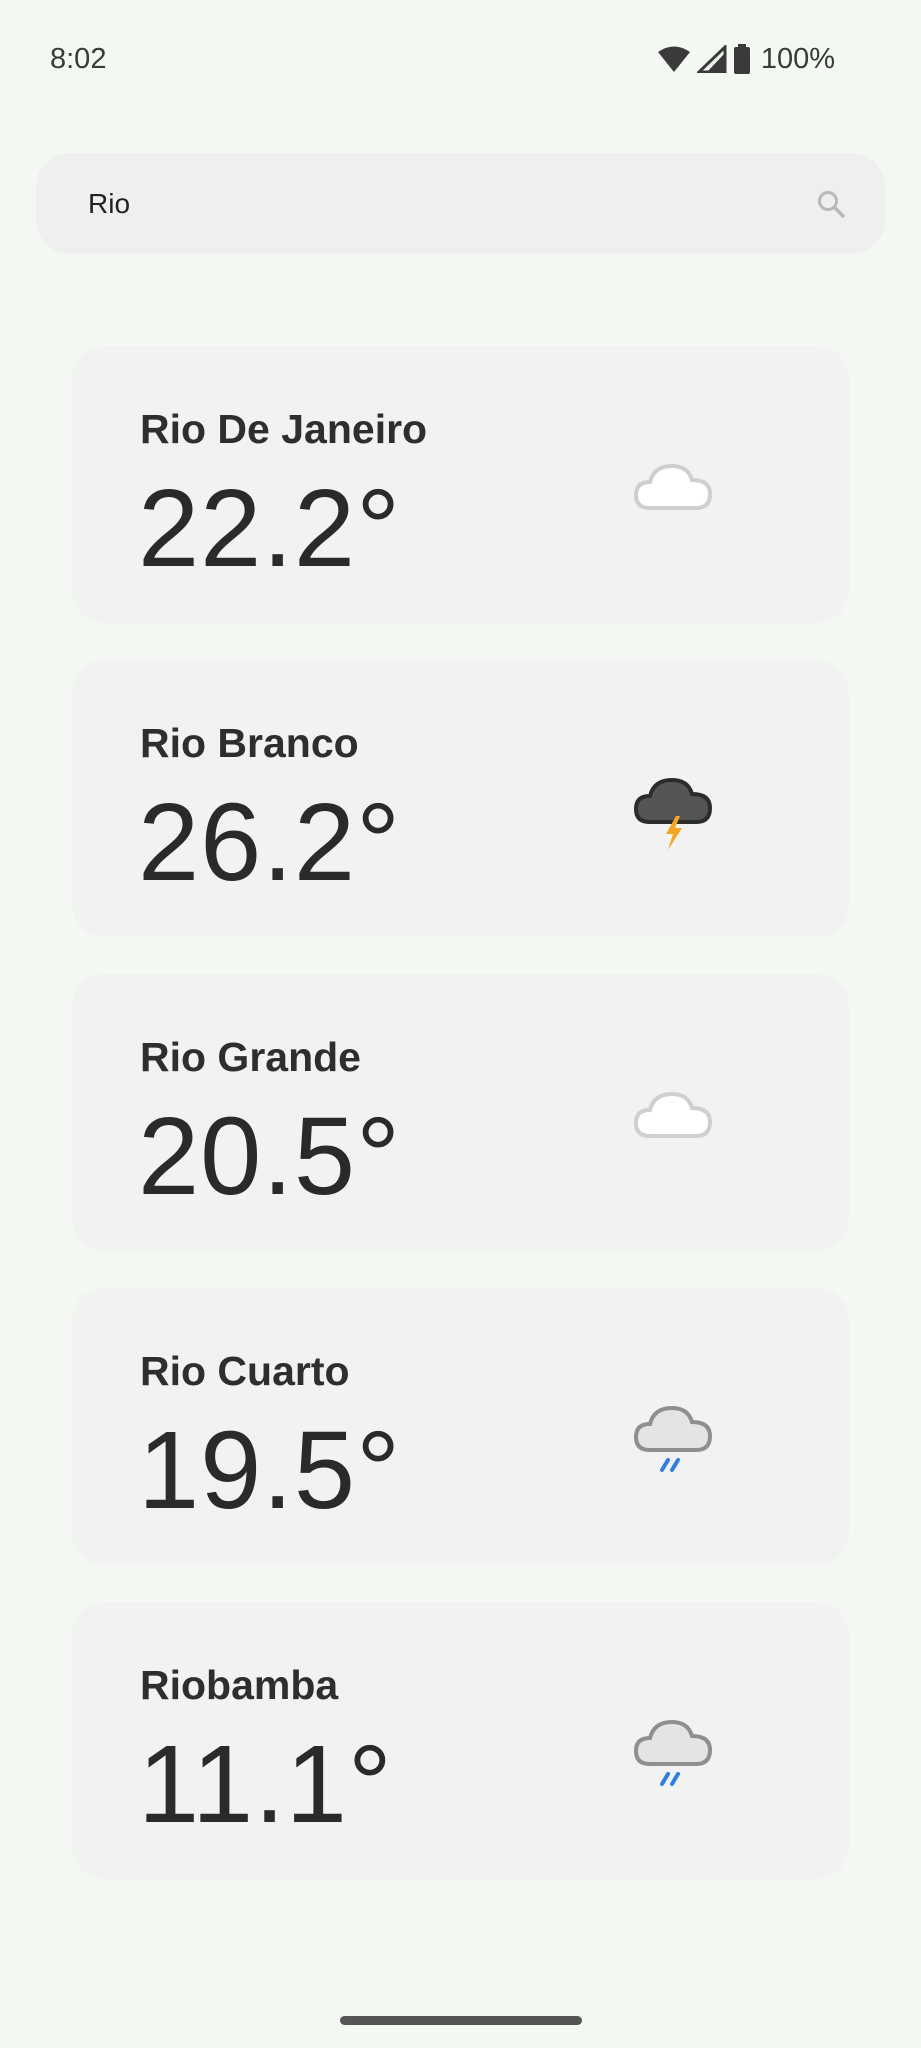  What do you see at coordinates (78, 58) in the screenshot?
I see `status-time: 8:02` at bounding box center [78, 58].